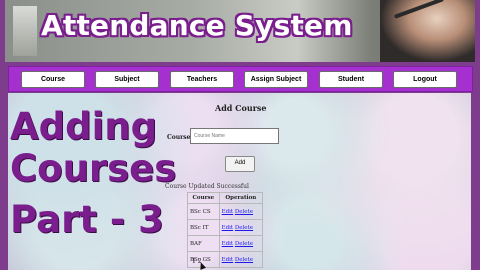  What do you see at coordinates (425, 79) in the screenshot?
I see `nav-logout-button: Logout` at bounding box center [425, 79].